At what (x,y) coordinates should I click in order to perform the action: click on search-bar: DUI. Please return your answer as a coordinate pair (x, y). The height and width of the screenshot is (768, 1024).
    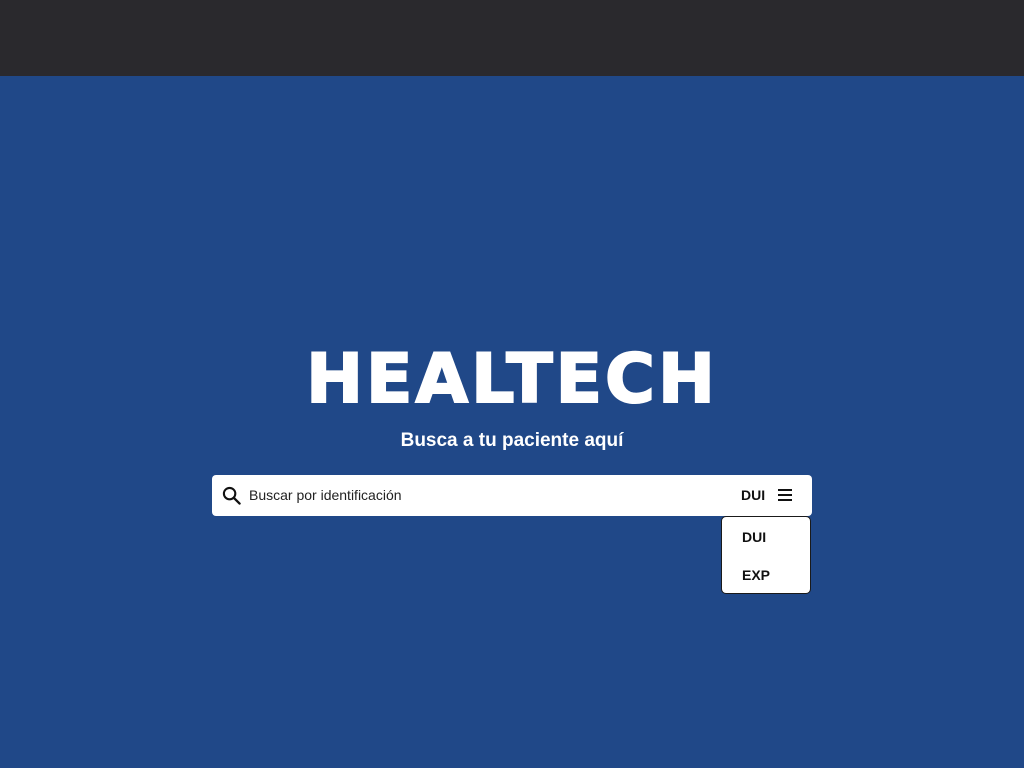
    Looking at the image, I should click on (512, 495).